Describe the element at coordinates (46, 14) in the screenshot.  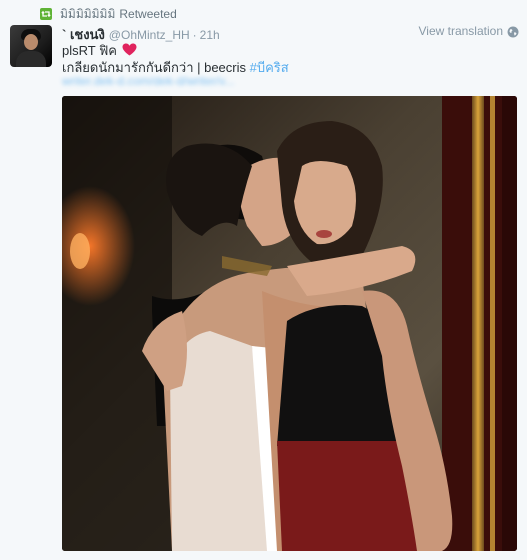
I see `retweet-icon` at that location.